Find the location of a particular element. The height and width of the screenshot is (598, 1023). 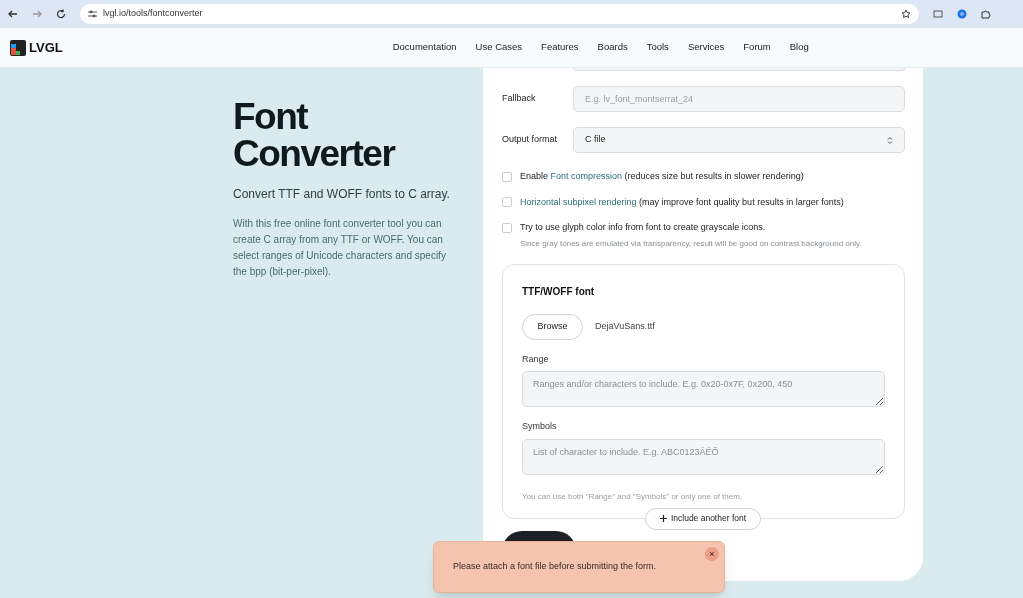

page-title: Font Converter is located at coordinates (314, 135).